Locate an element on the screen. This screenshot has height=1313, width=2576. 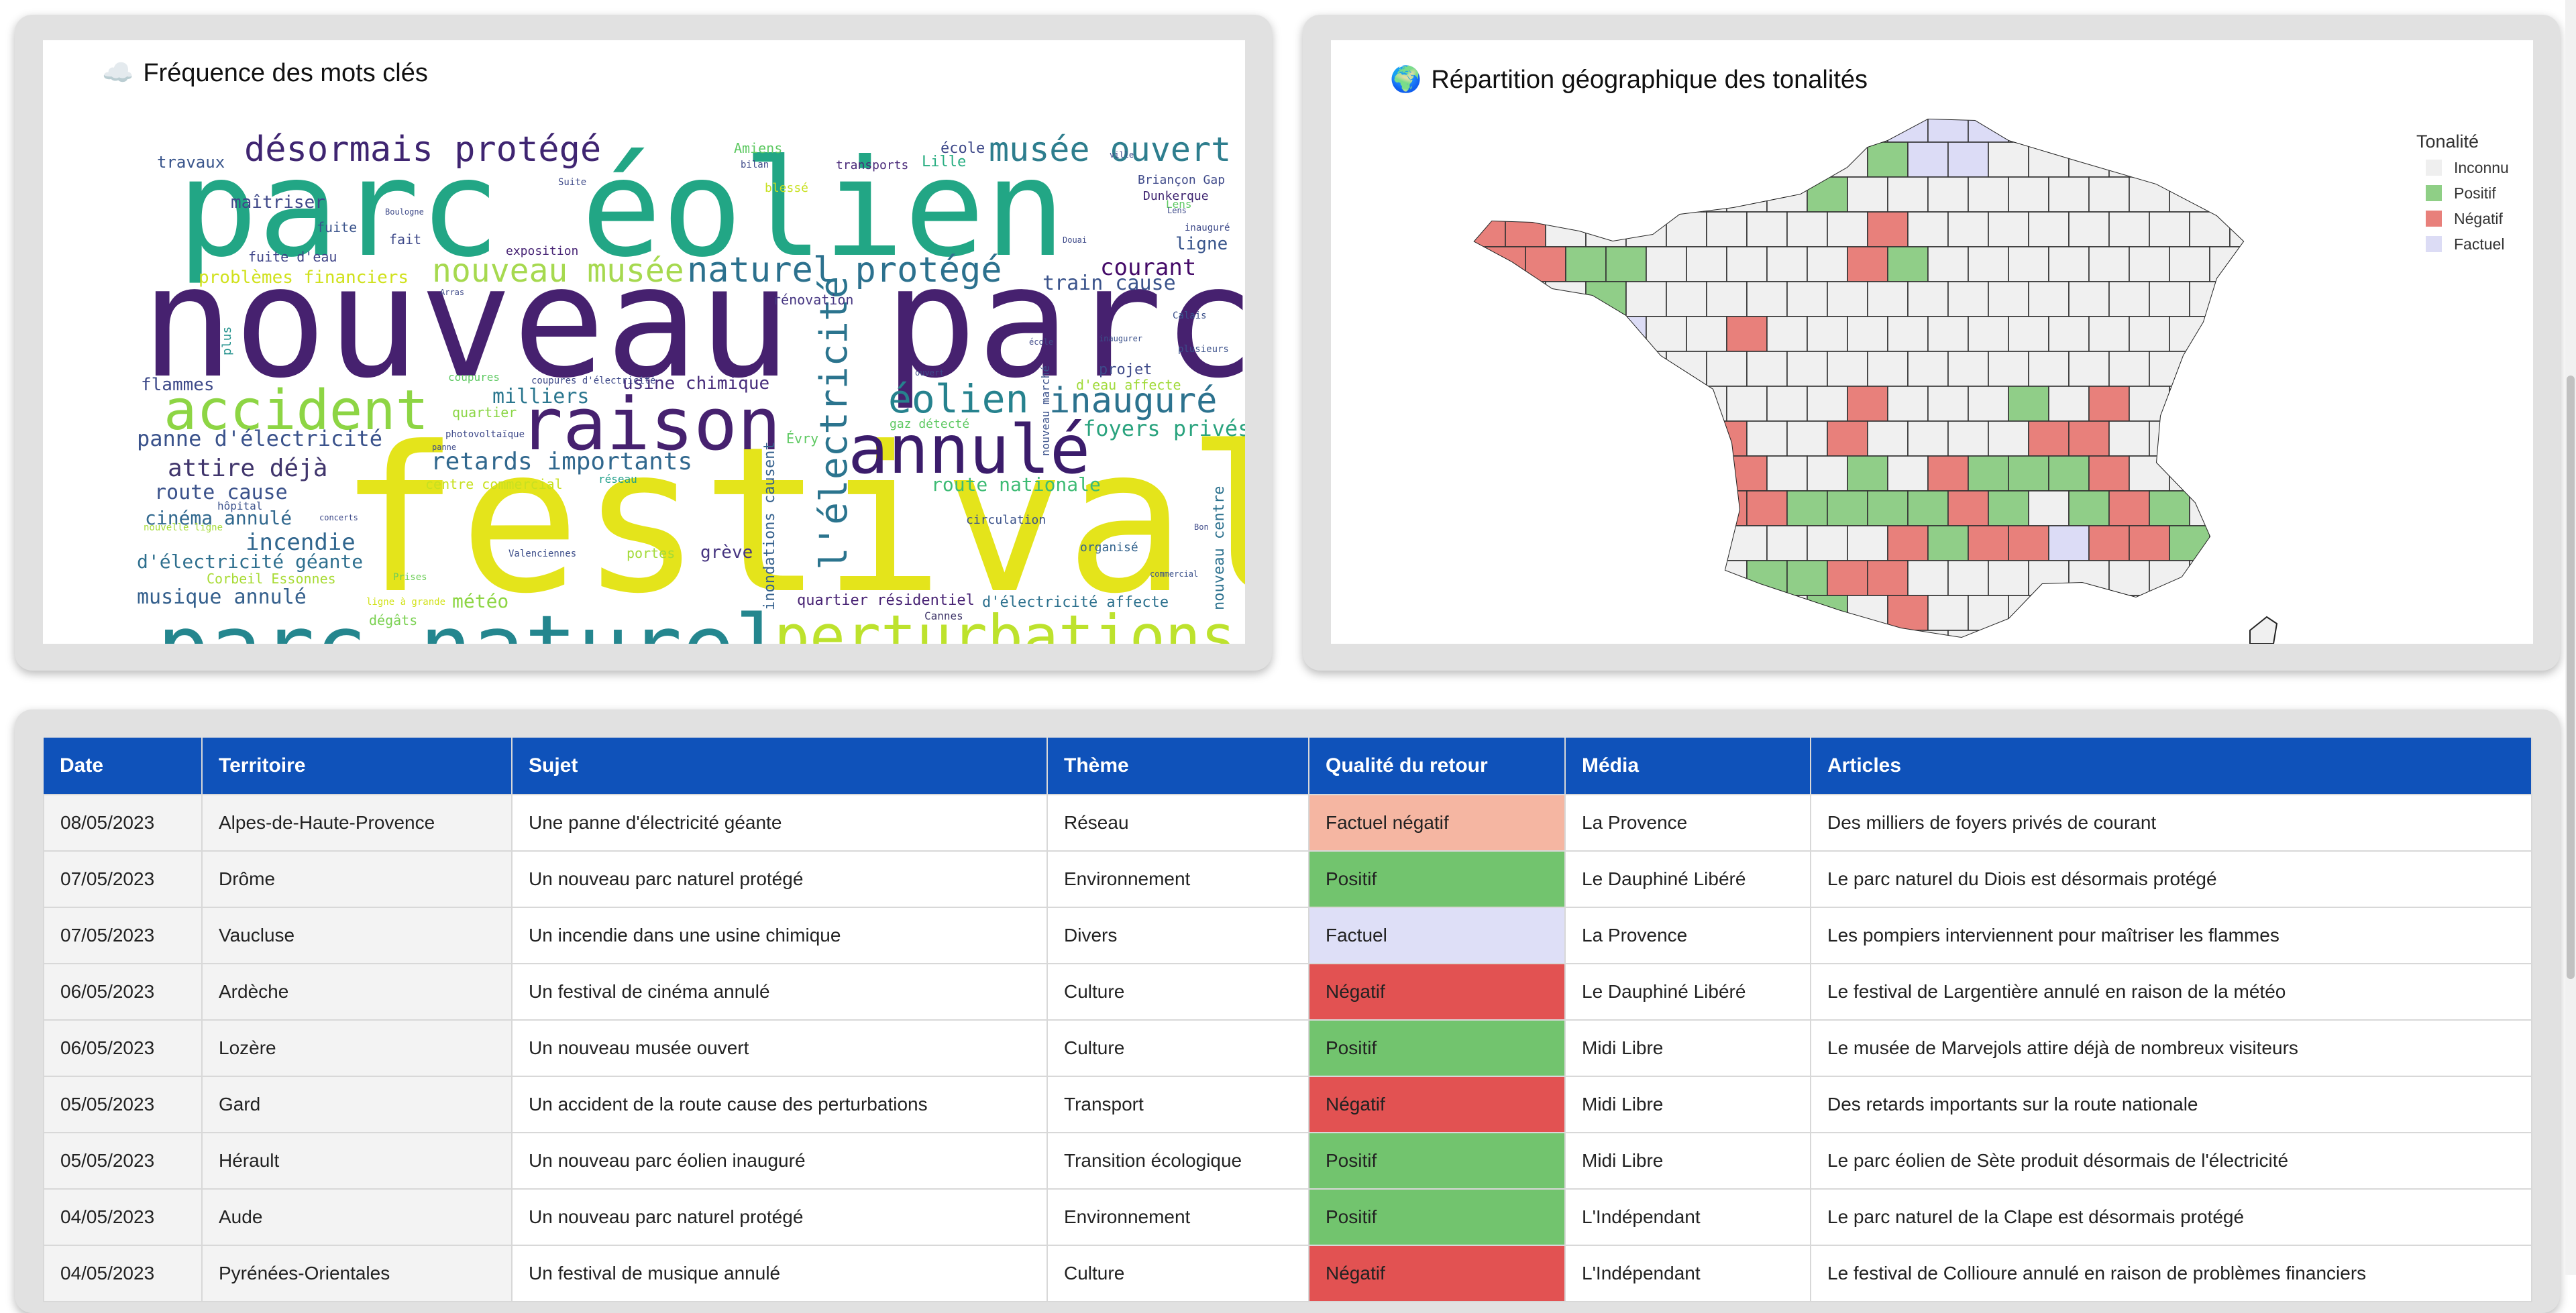
corsica-shape is located at coordinates (2263, 630).